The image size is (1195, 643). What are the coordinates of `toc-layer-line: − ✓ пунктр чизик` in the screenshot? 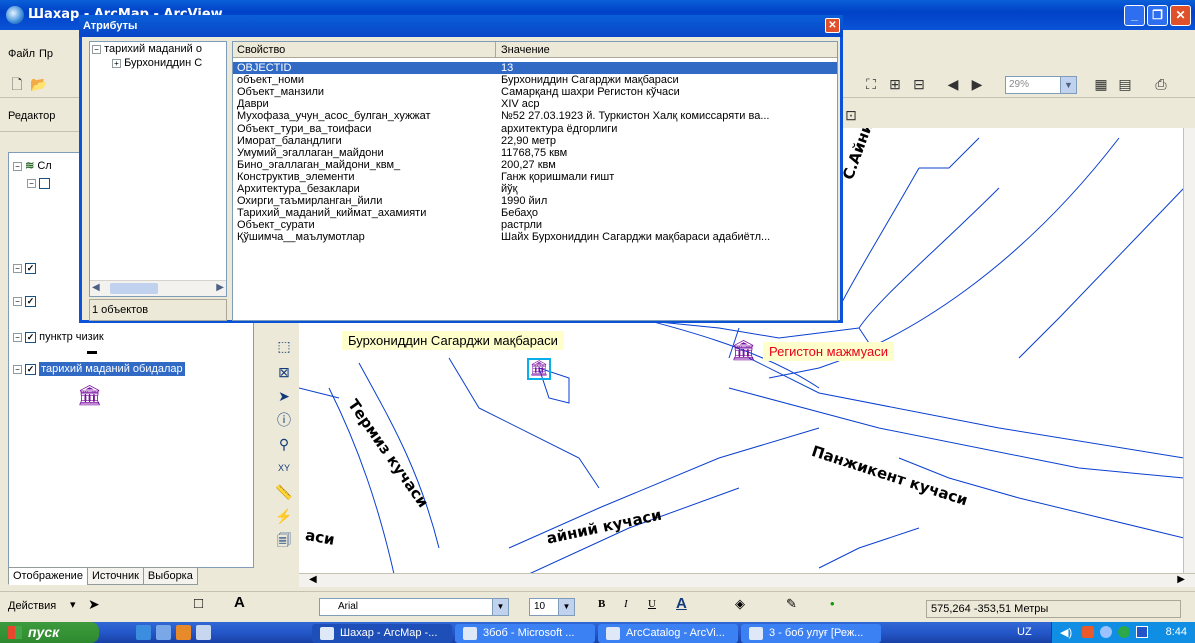 It's located at (58, 340).